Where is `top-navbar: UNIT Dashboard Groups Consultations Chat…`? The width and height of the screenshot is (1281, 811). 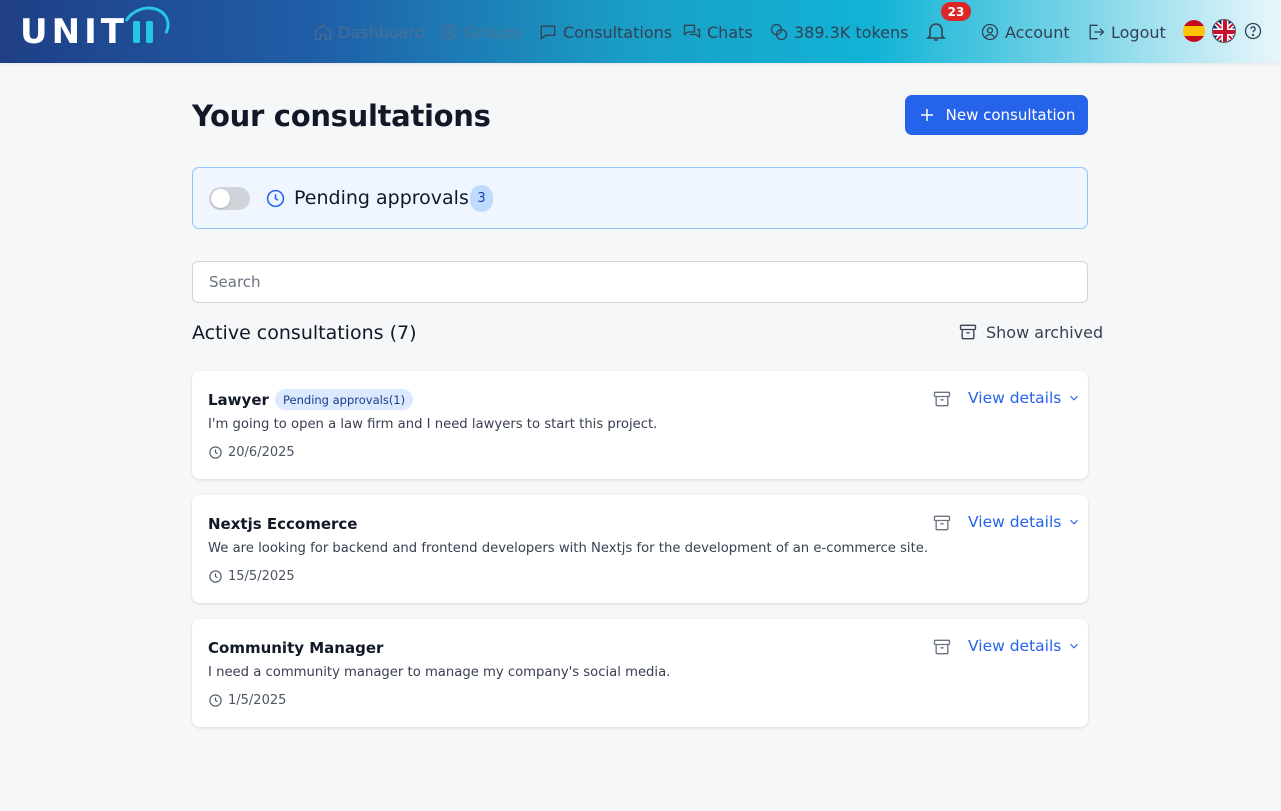
top-navbar: UNIT Dashboard Groups Consultations Chat… is located at coordinates (640, 31).